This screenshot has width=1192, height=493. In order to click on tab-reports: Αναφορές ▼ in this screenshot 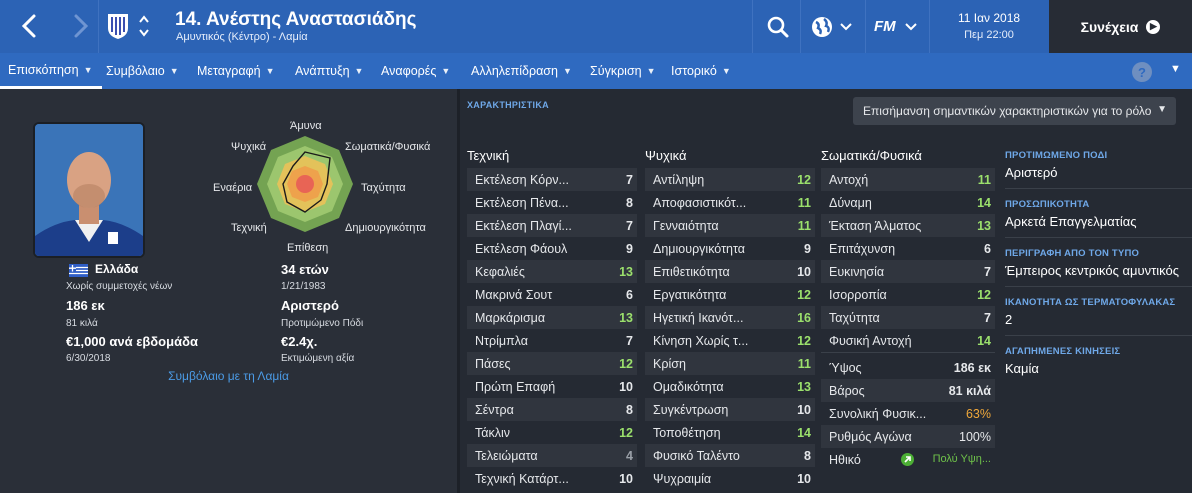, I will do `click(415, 71)`.